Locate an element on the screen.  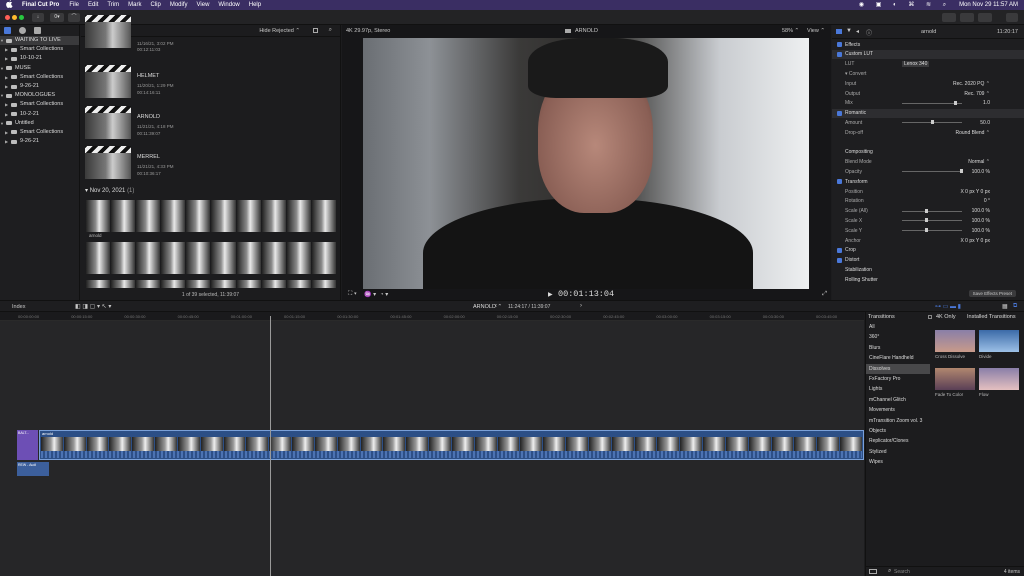
video-inspector-icon is located at coordinates (839, 31).